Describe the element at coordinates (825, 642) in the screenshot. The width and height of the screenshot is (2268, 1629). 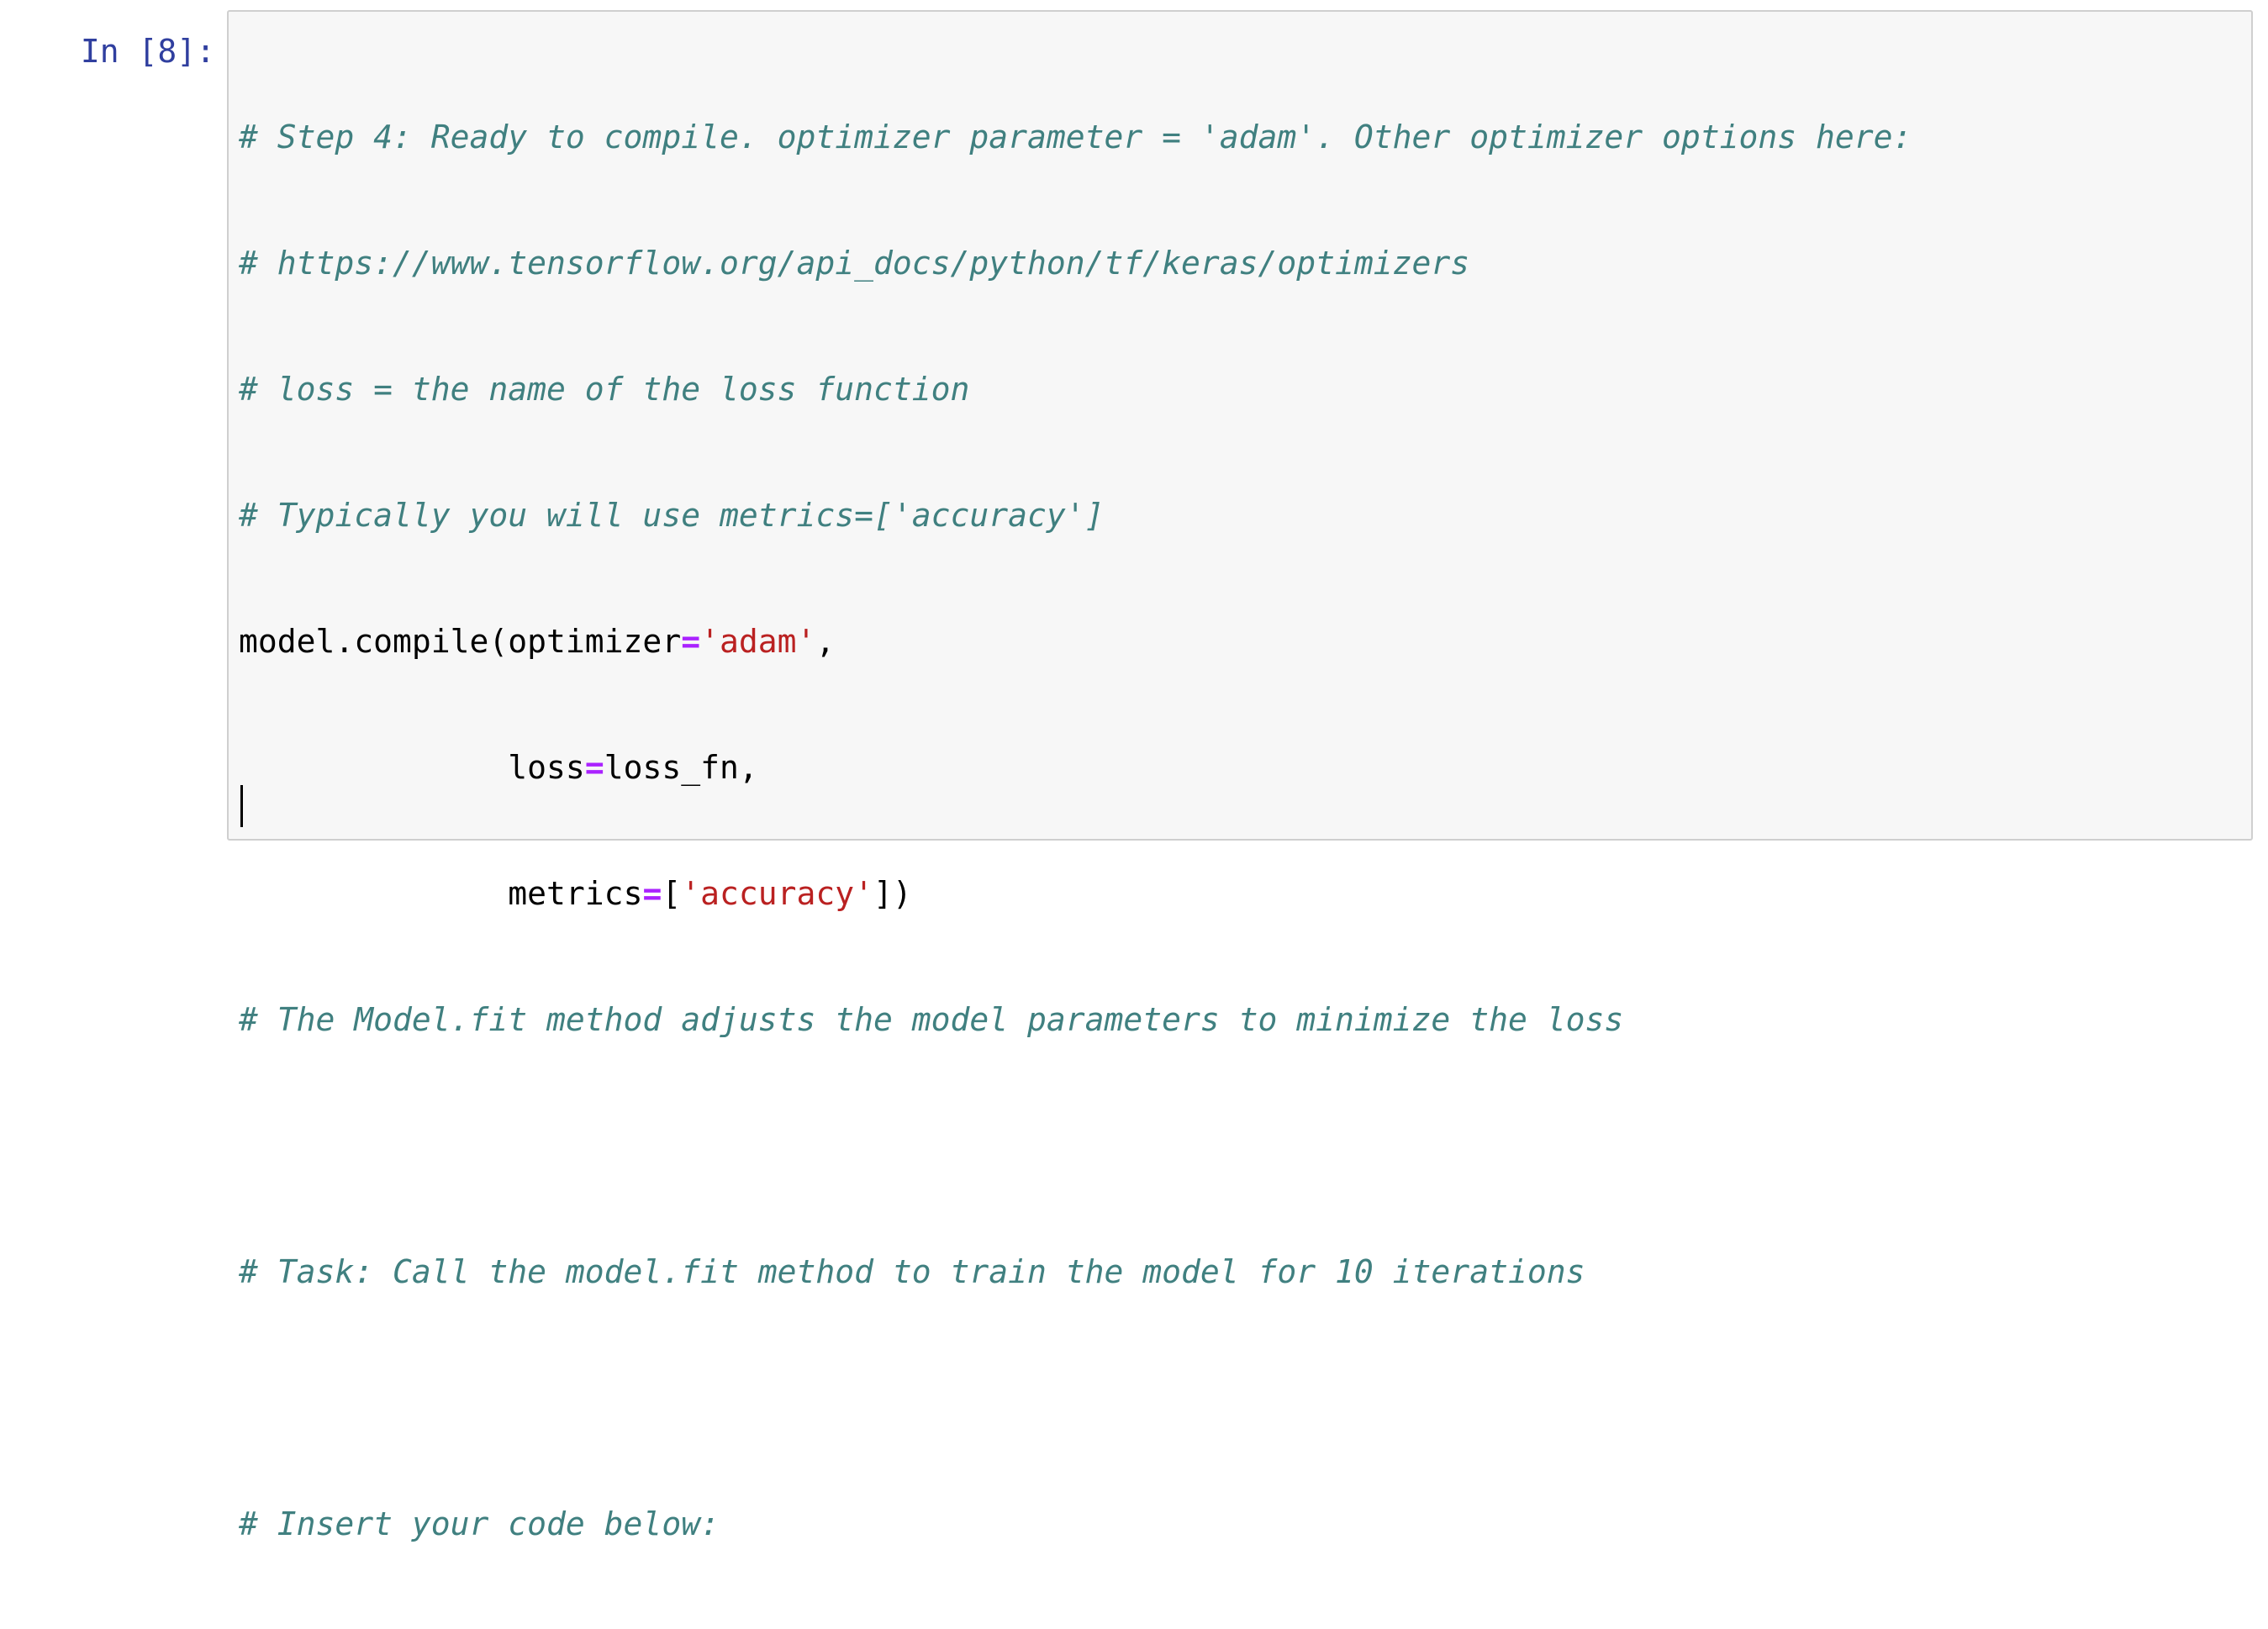
I see `code-token: ,` at that location.